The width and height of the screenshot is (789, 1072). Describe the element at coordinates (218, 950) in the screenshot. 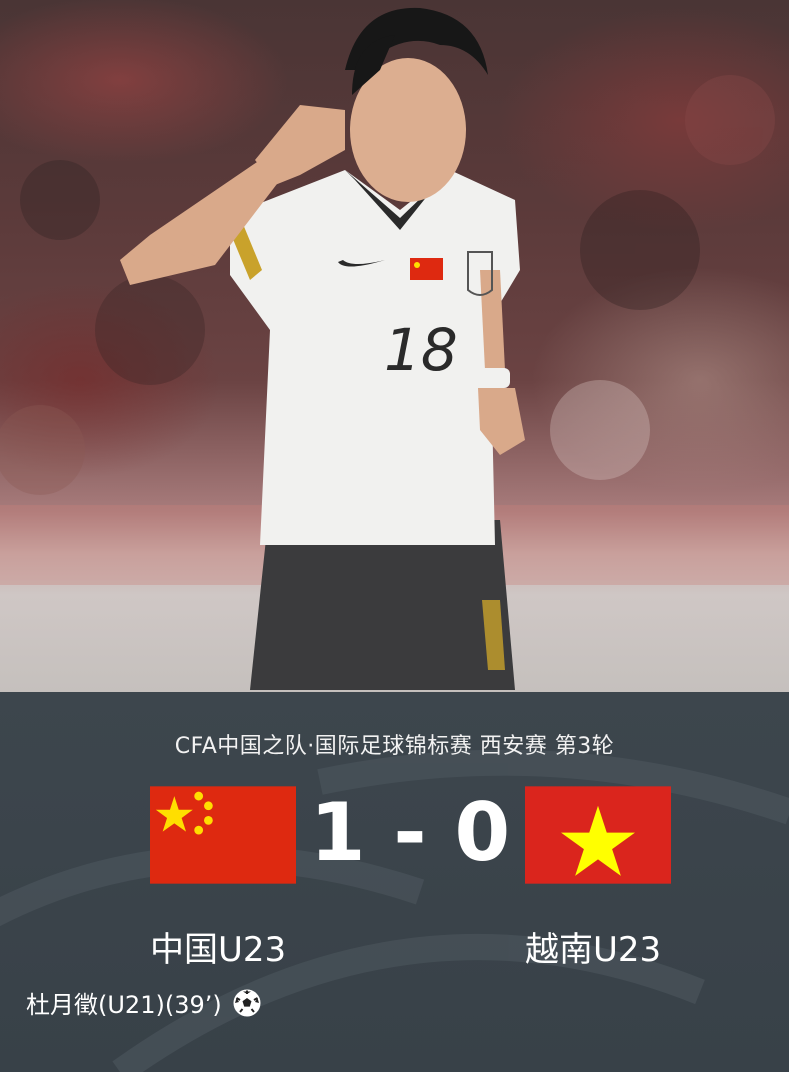

I see `home-team-name: 中国U23` at that location.